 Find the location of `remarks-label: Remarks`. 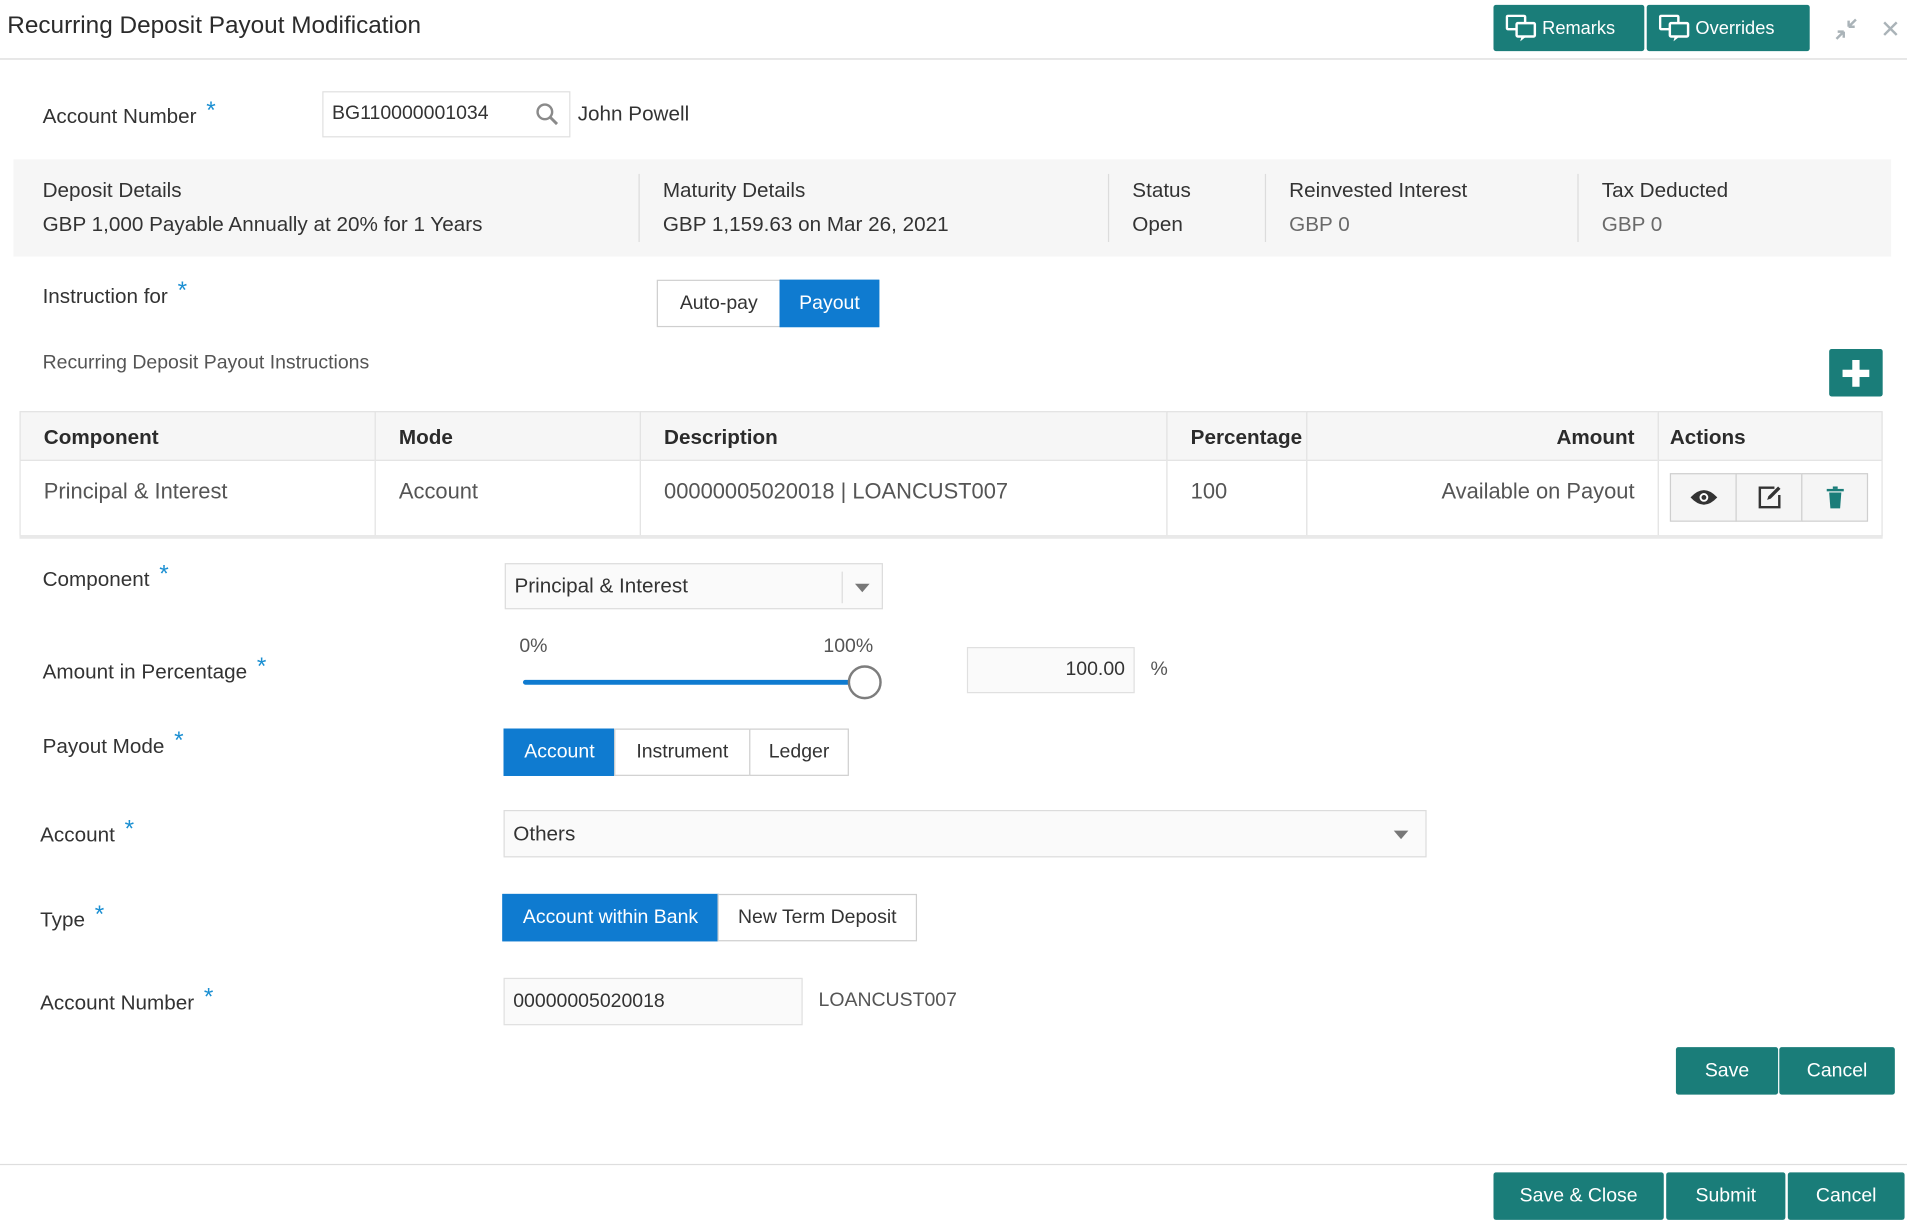

remarks-label: Remarks is located at coordinates (1579, 28).